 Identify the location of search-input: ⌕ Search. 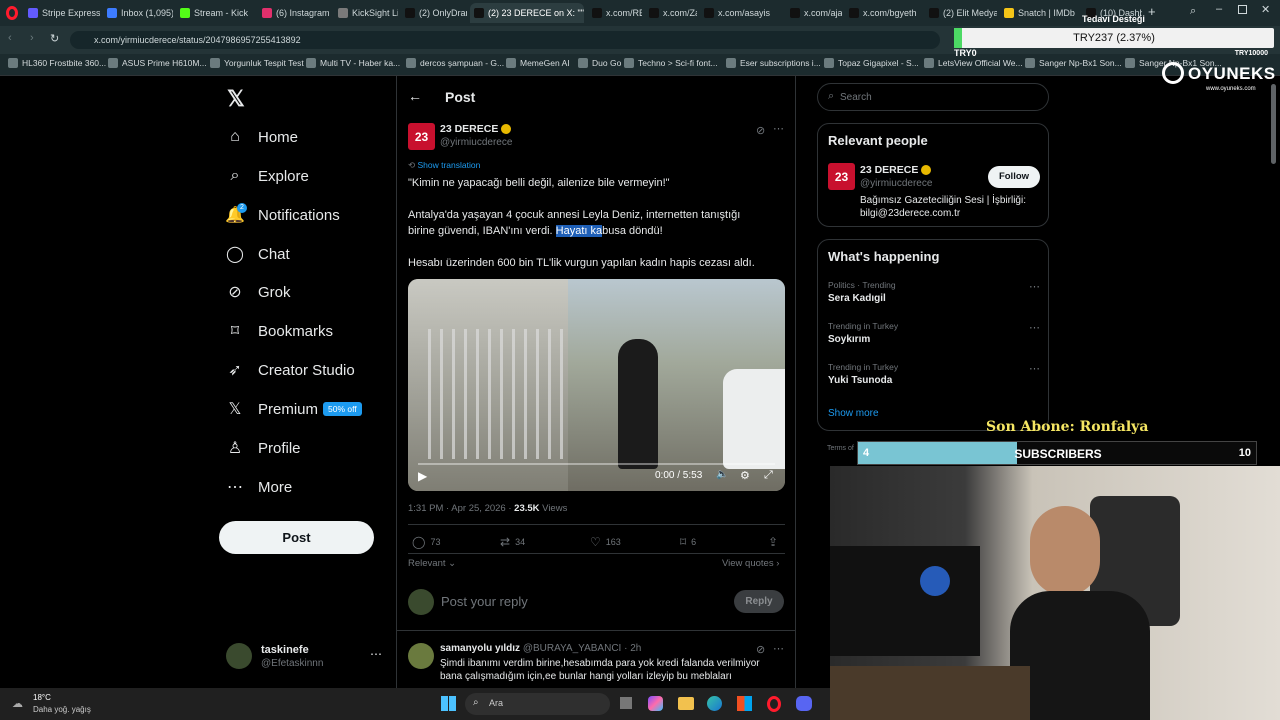
(933, 97).